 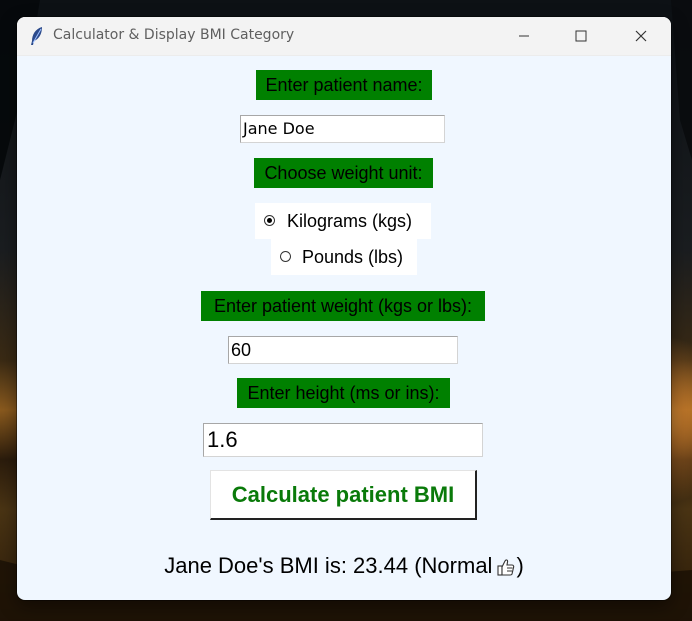 What do you see at coordinates (343, 350) in the screenshot?
I see `patient-weight-input: 60` at bounding box center [343, 350].